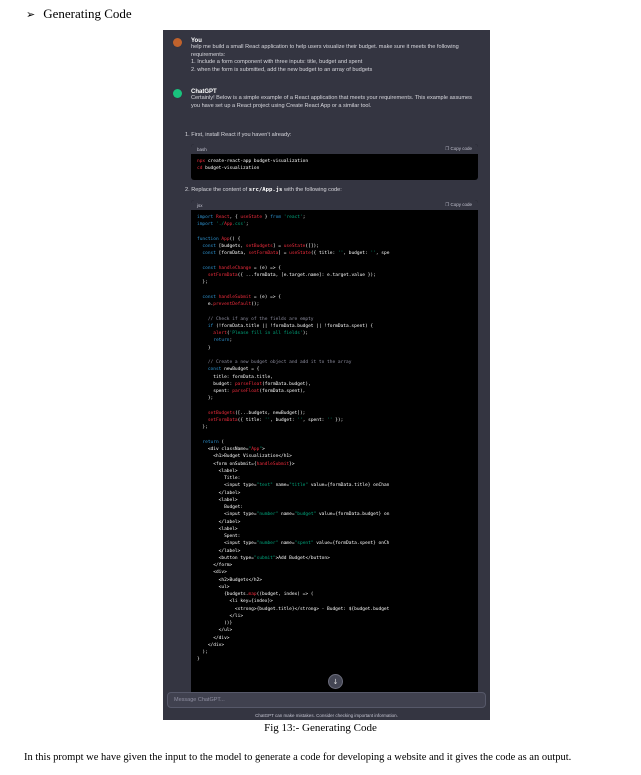 The image size is (641, 775). What do you see at coordinates (230, 580) in the screenshot?
I see `code-line: <h2>Budgets</h2>` at bounding box center [230, 580].